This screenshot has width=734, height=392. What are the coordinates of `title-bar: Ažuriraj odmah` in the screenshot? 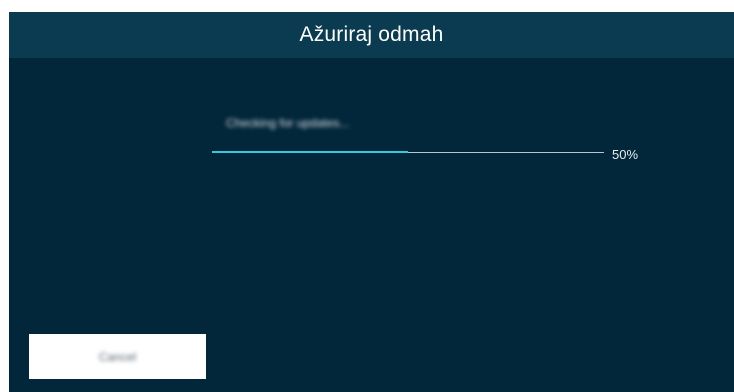 It's located at (371, 35).